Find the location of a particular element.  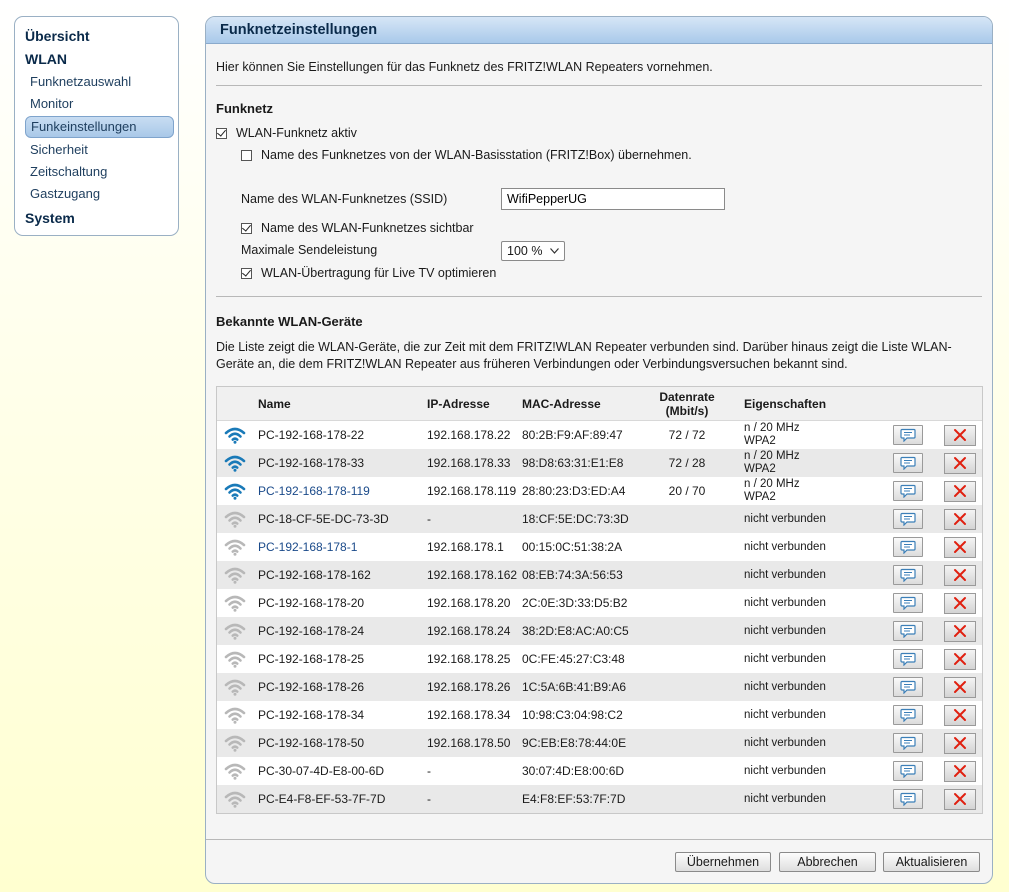

chevron-down-icon is located at coordinates (554, 251).